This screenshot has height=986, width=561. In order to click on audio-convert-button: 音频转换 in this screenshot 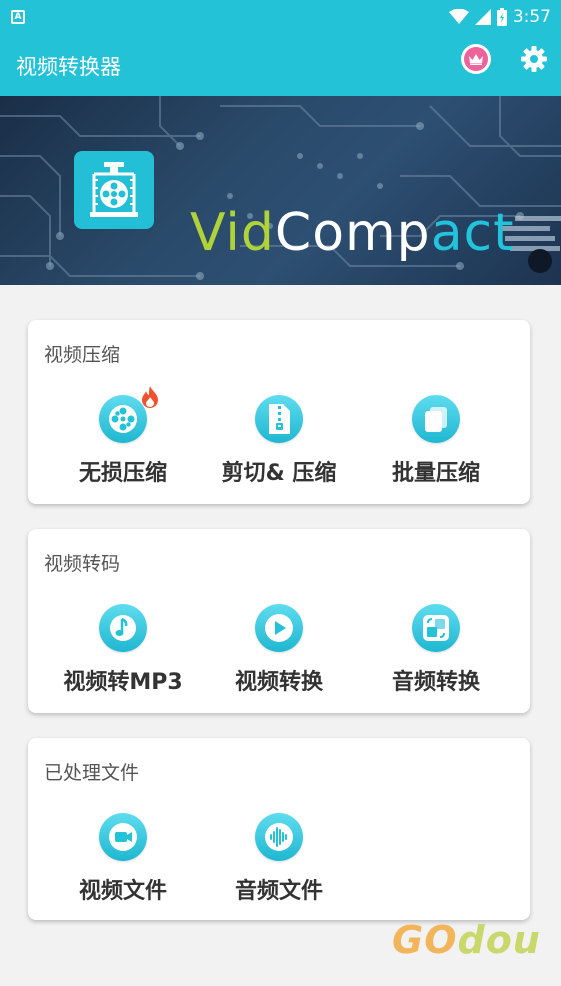, I will do `click(436, 654)`.